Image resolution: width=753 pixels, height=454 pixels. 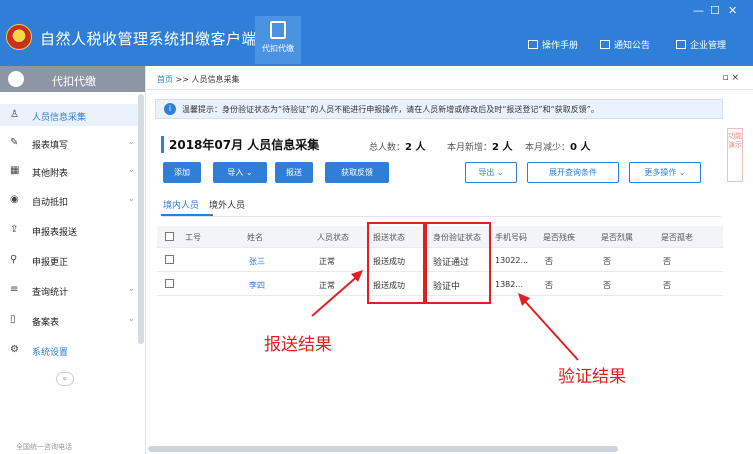 What do you see at coordinates (550, 329) in the screenshot?
I see `verify-arrow` at bounding box center [550, 329].